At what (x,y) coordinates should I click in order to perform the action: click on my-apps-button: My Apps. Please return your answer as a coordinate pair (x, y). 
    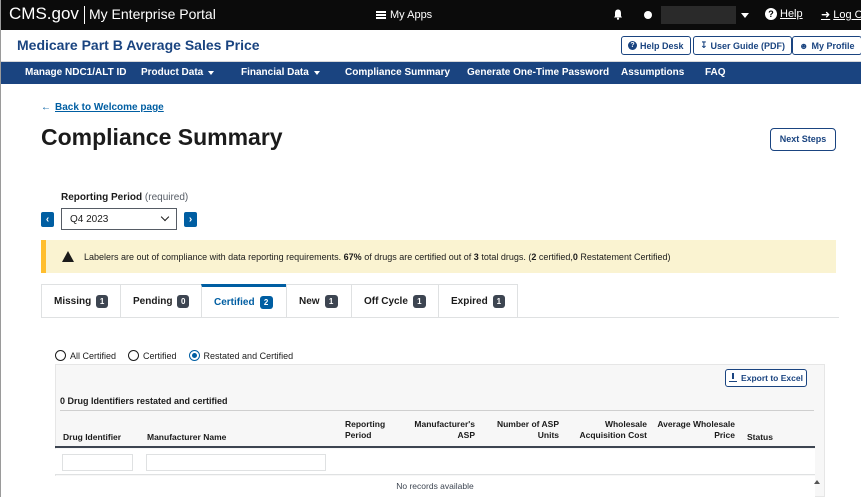
    Looking at the image, I should click on (404, 15).